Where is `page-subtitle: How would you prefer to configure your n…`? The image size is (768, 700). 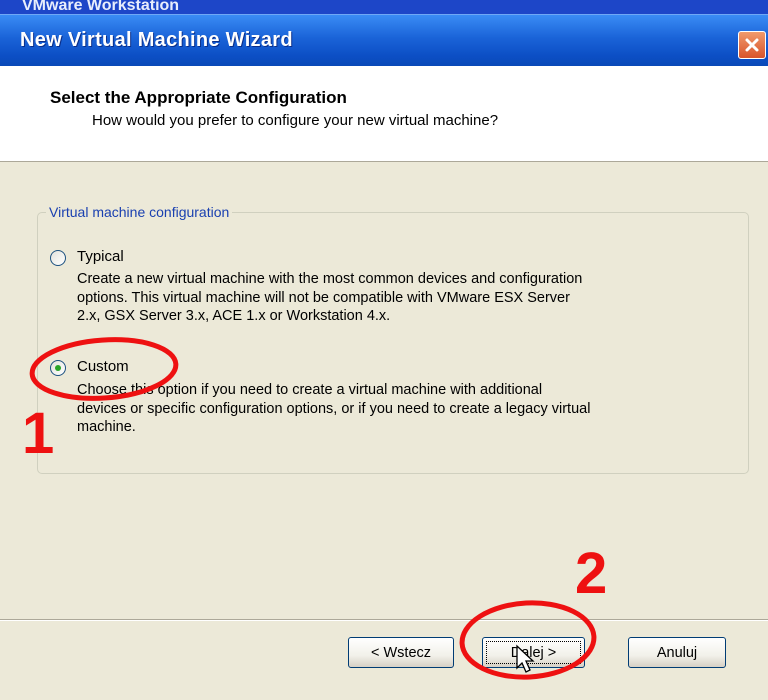
page-subtitle: How would you prefer to configure your n… is located at coordinates (295, 120).